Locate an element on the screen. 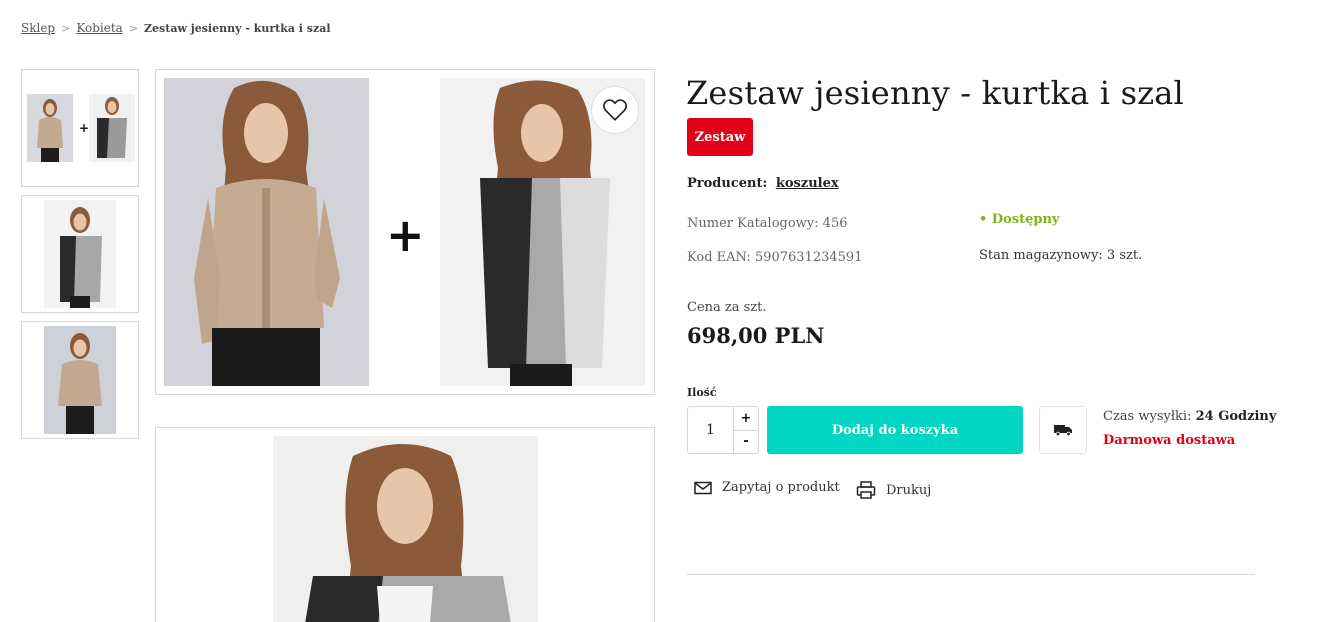  quantity-buttons: + - is located at coordinates (746, 430).